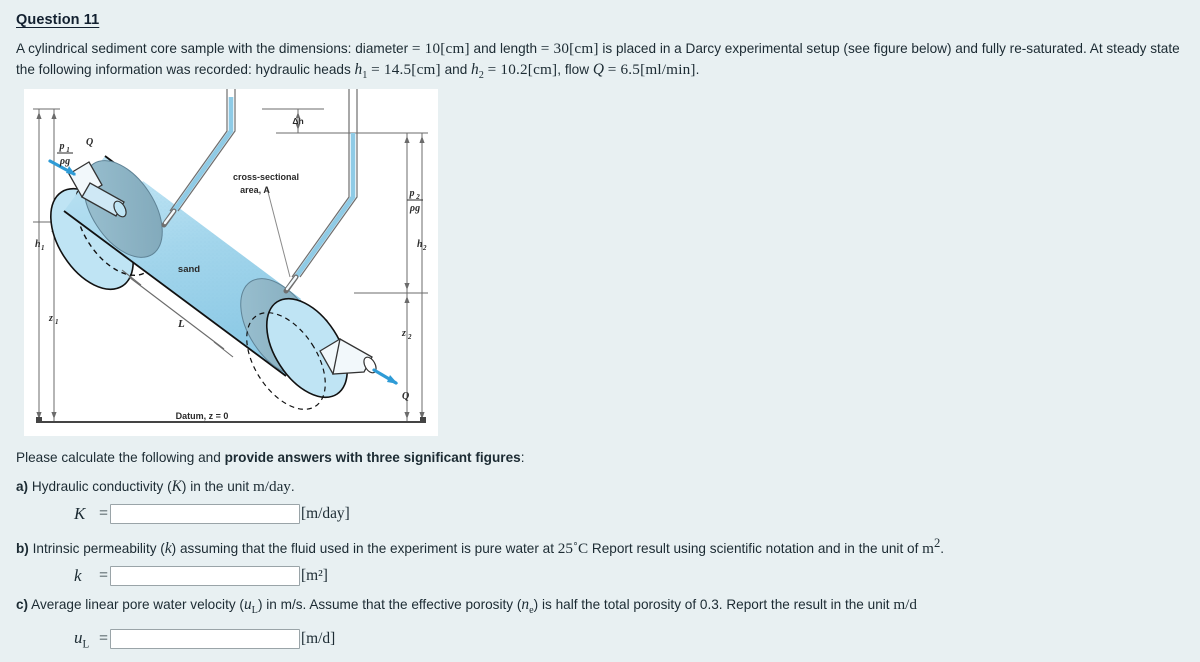  What do you see at coordinates (205, 639) in the screenshot?
I see `part-c-answer-input` at bounding box center [205, 639].